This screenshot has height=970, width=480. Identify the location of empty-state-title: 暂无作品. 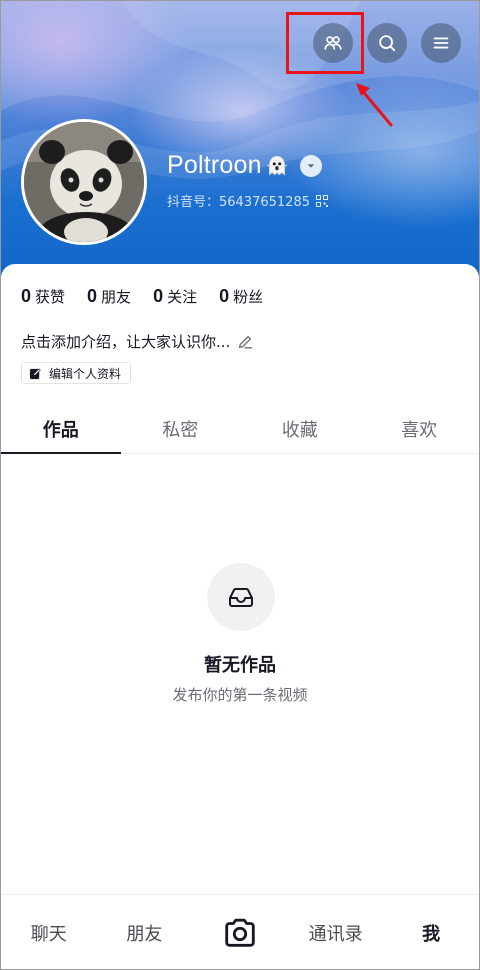
(240, 665).